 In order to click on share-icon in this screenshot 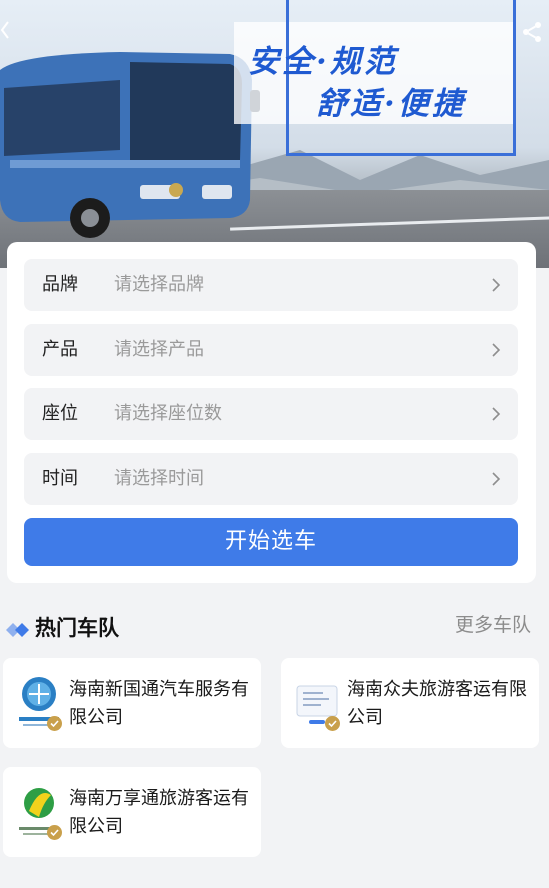, I will do `click(532, 32)`.